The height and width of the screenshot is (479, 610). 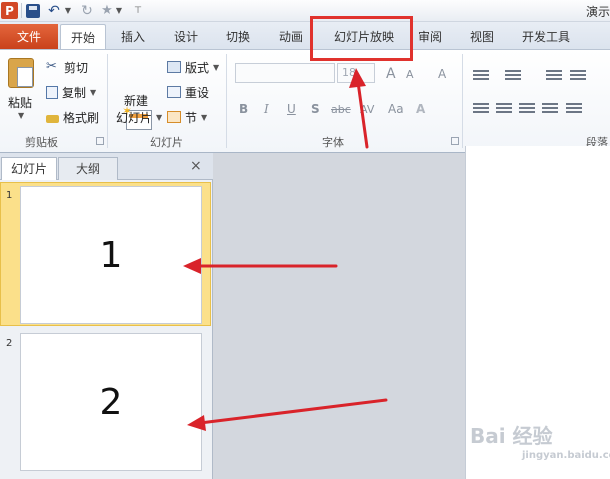 What do you see at coordinates (597, 12) in the screenshot?
I see `window-title: 演示` at bounding box center [597, 12].